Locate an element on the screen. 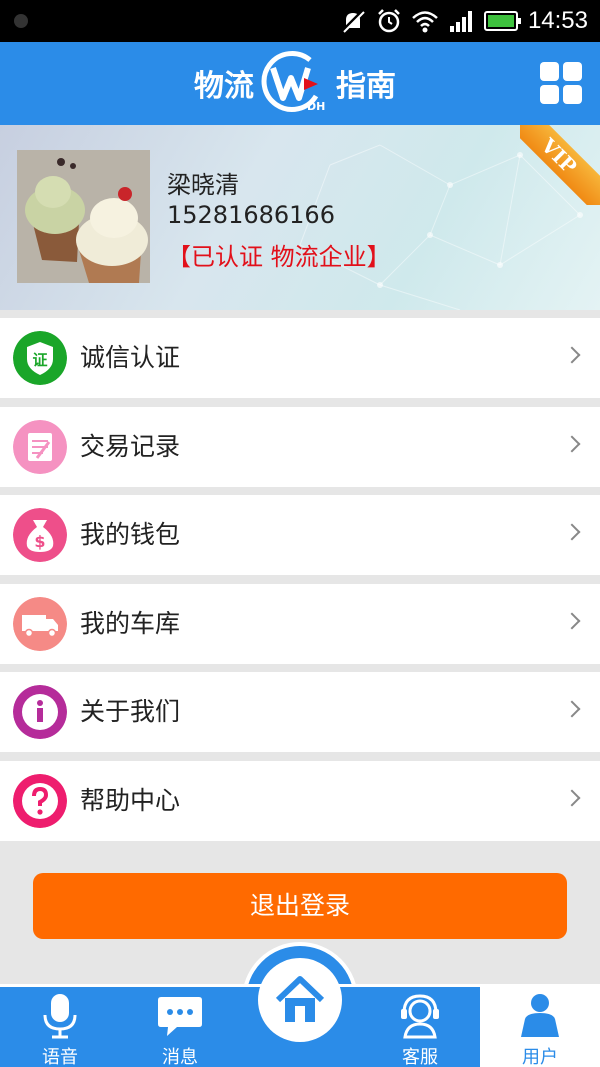  app-logo: 物流 DH 指南 is located at coordinates (295, 83).